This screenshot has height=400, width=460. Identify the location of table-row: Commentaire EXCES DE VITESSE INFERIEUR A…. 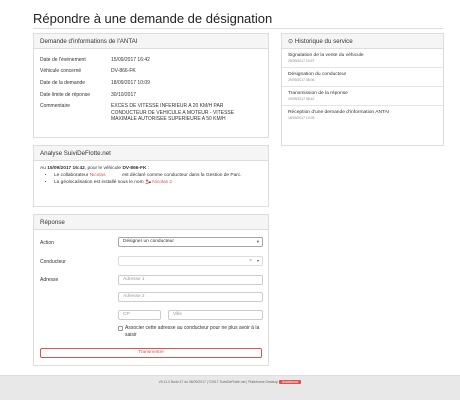
(151, 113).